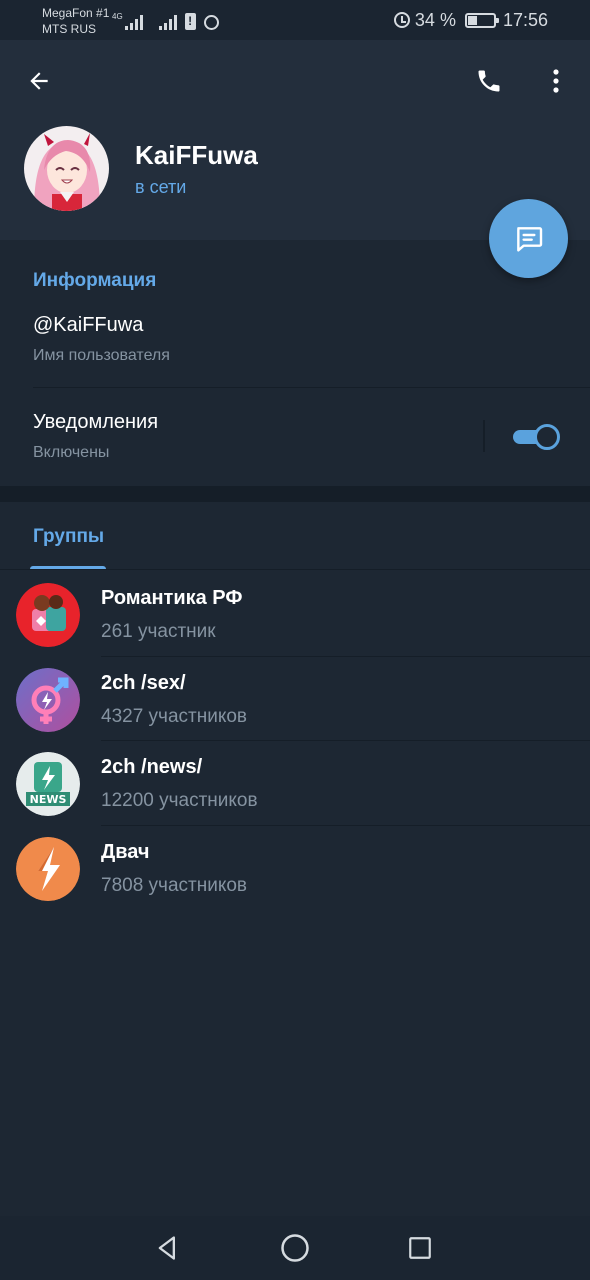 Image resolution: width=590 pixels, height=1280 pixels. What do you see at coordinates (71, 452) in the screenshot?
I see `notifications-state: Включены` at bounding box center [71, 452].